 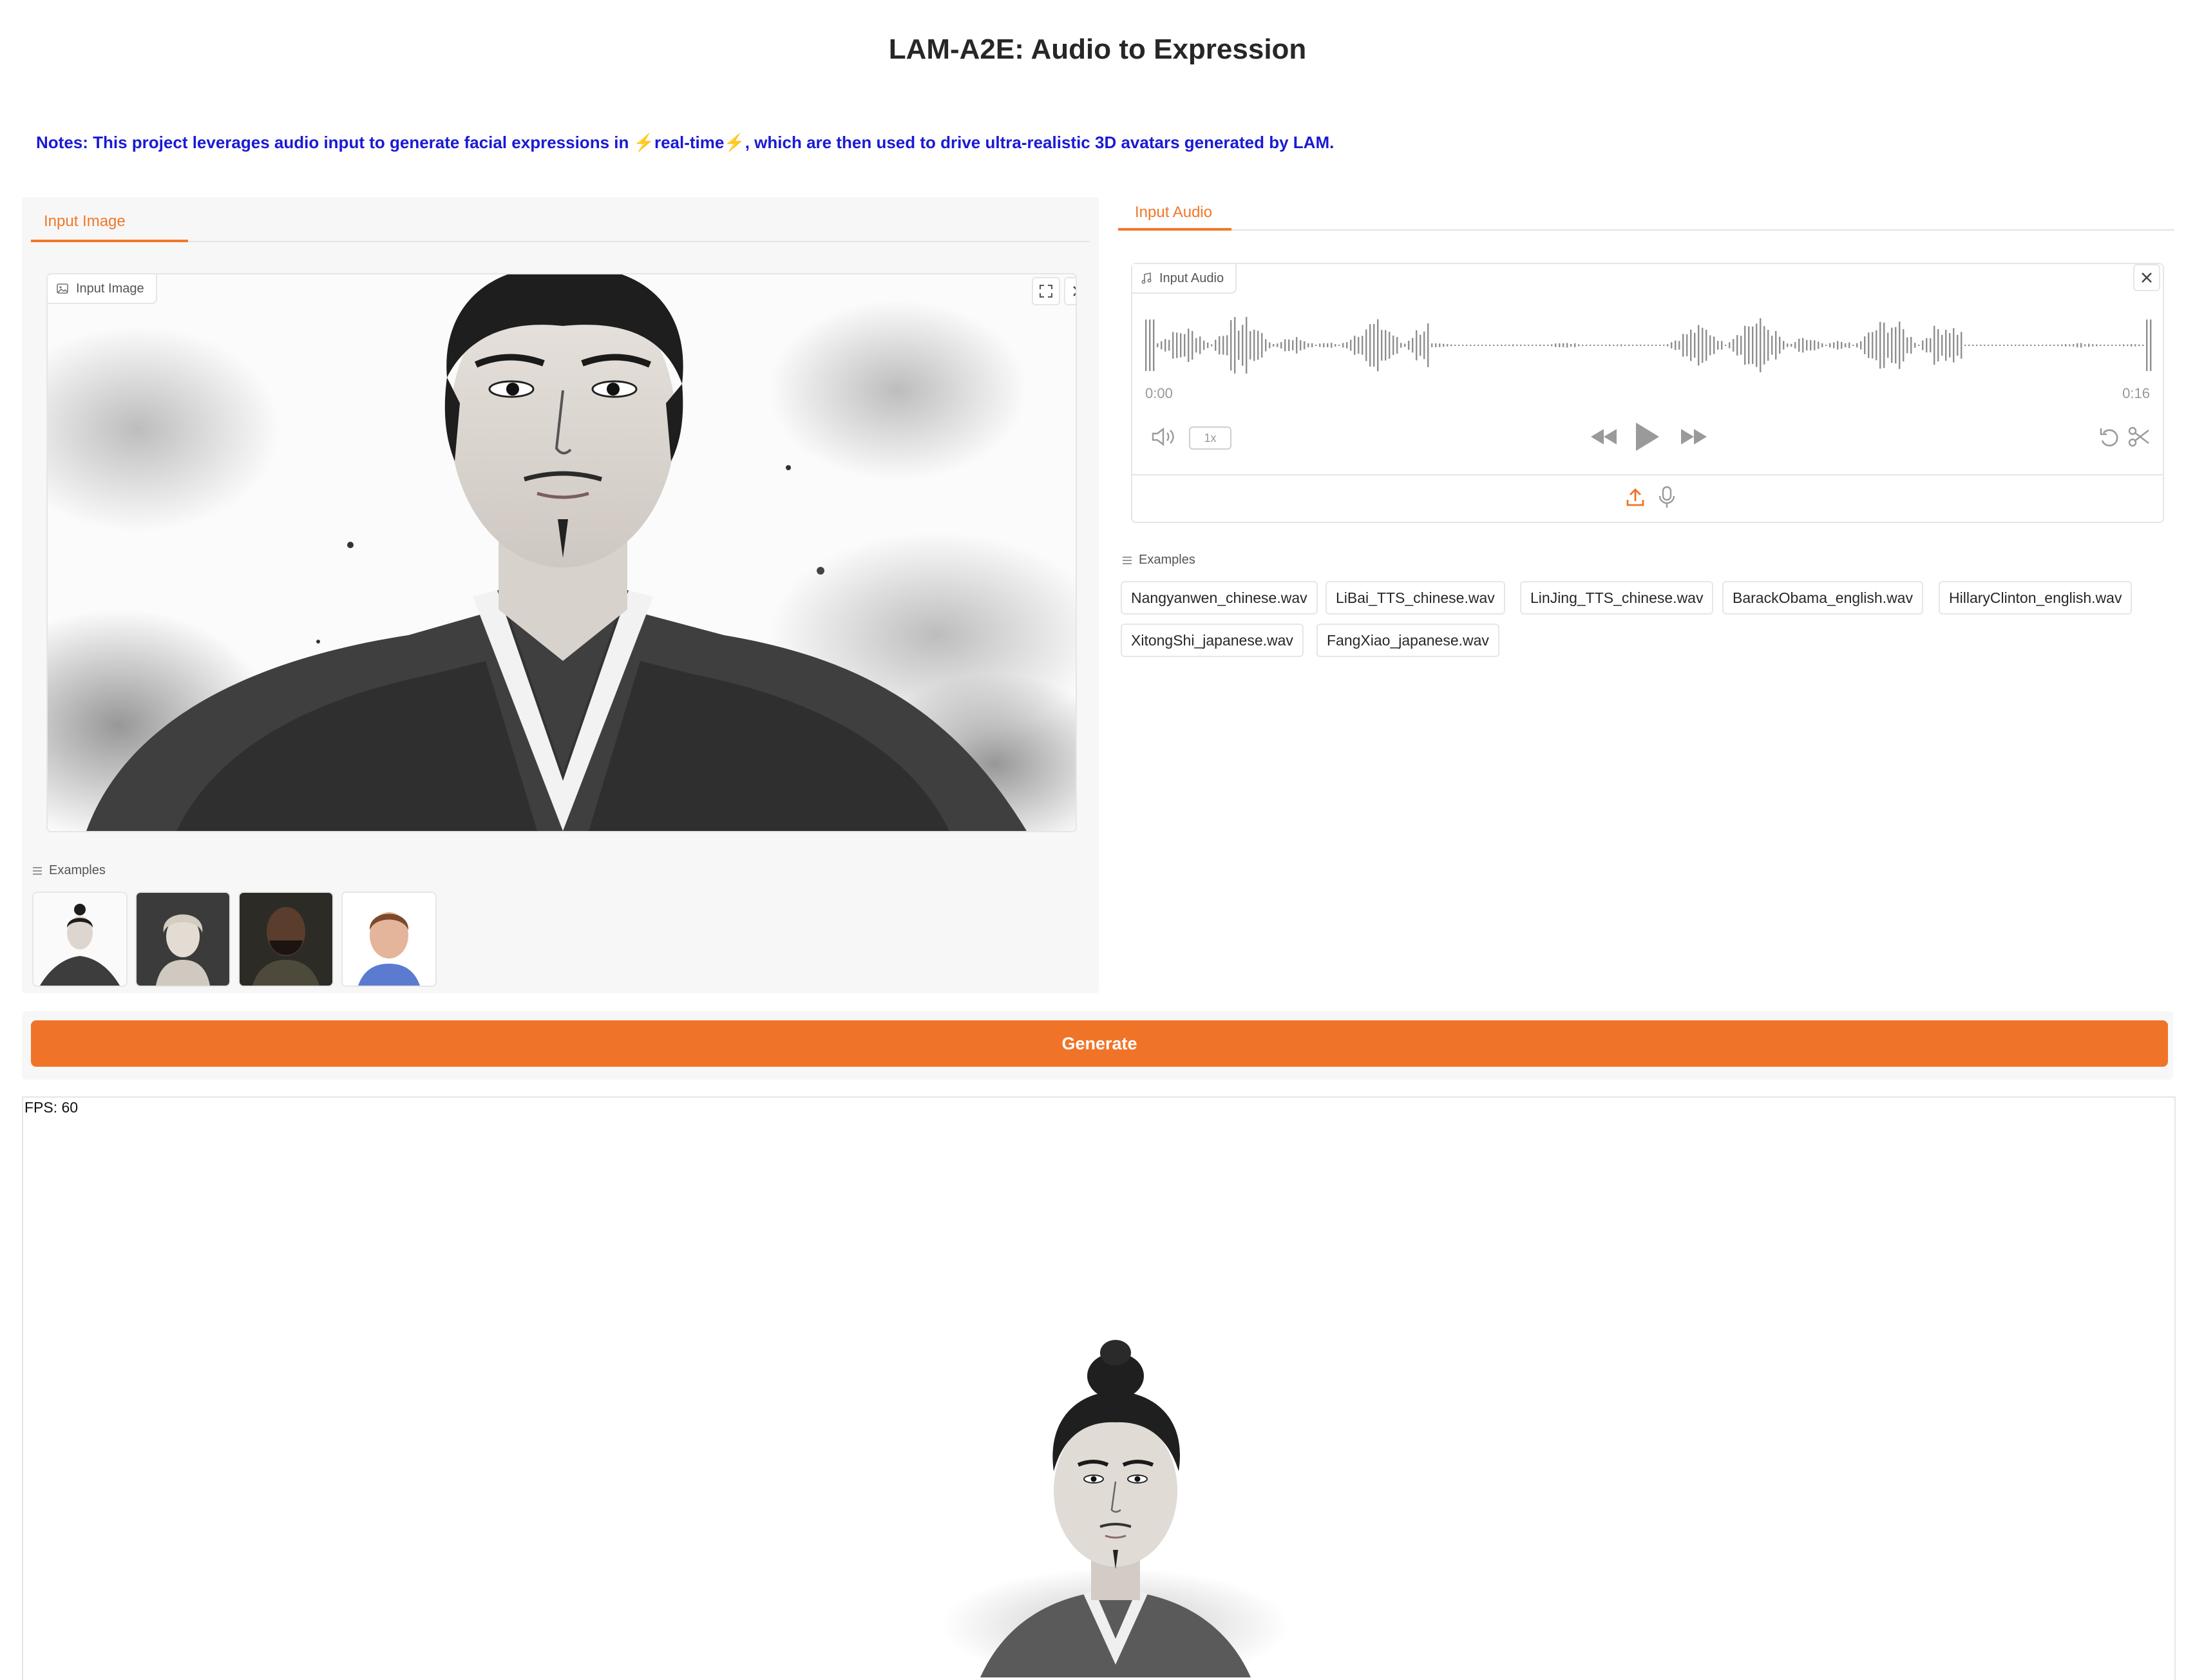 I want to click on example-thumb-ink-portrait, so click(x=80, y=939).